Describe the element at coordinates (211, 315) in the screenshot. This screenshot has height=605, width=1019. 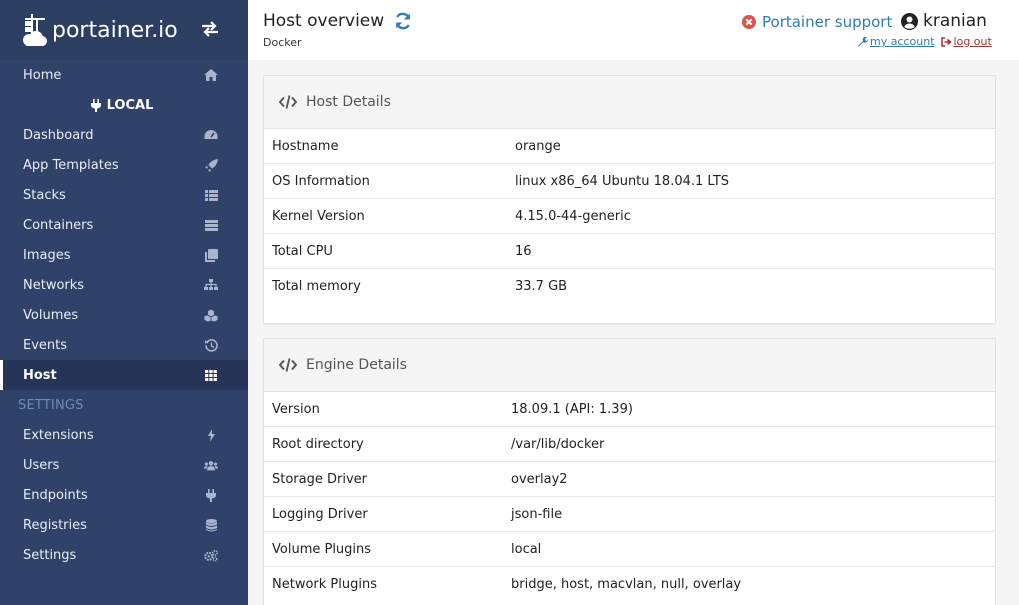
I see `cubes-icon` at that location.